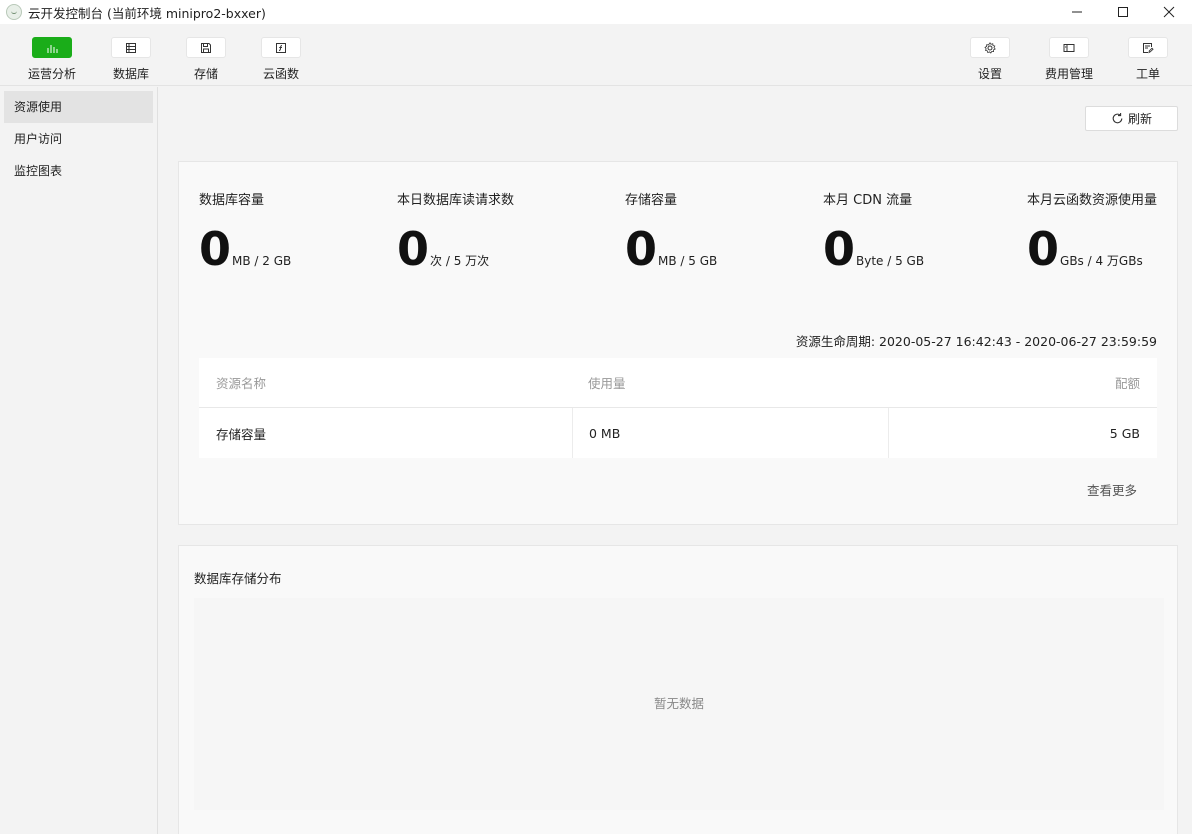  Describe the element at coordinates (873, 249) in the screenshot. I see `stat-value: 0 Byte / 5 GB` at that location.